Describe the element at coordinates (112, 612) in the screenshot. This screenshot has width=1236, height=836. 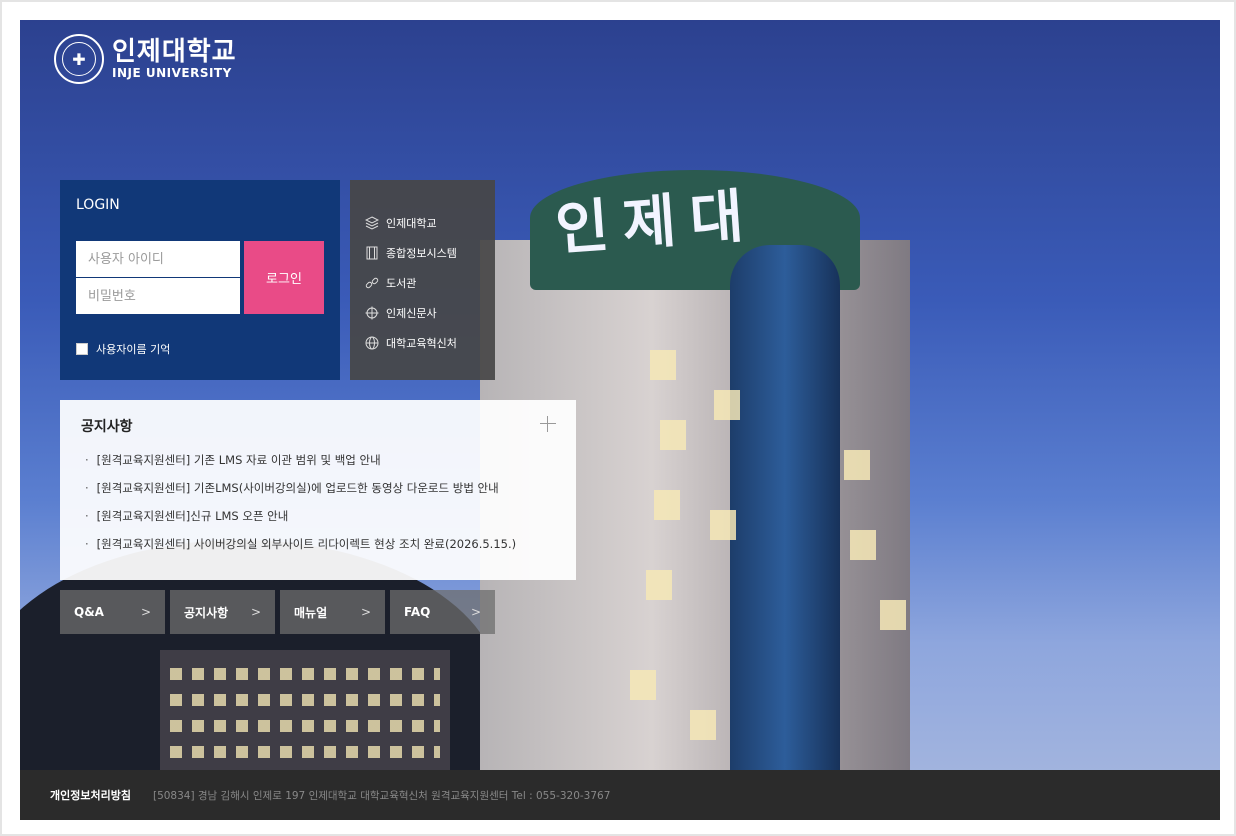
I see `qna-button: Q&A >` at that location.